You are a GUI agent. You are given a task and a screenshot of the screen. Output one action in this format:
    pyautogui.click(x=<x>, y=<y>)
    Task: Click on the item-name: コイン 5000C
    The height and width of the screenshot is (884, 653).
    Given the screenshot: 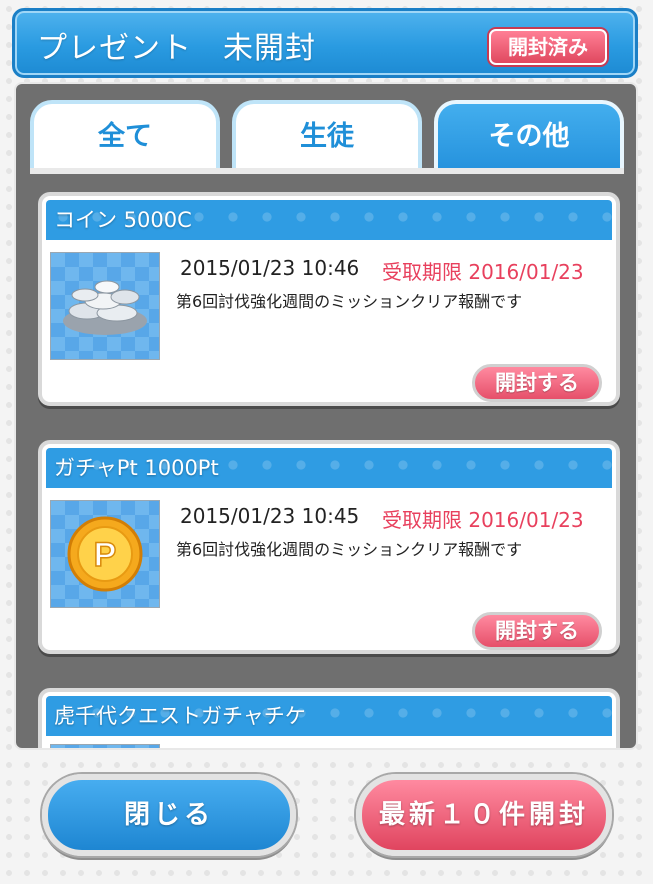 What is the action you would take?
    pyautogui.click(x=329, y=220)
    